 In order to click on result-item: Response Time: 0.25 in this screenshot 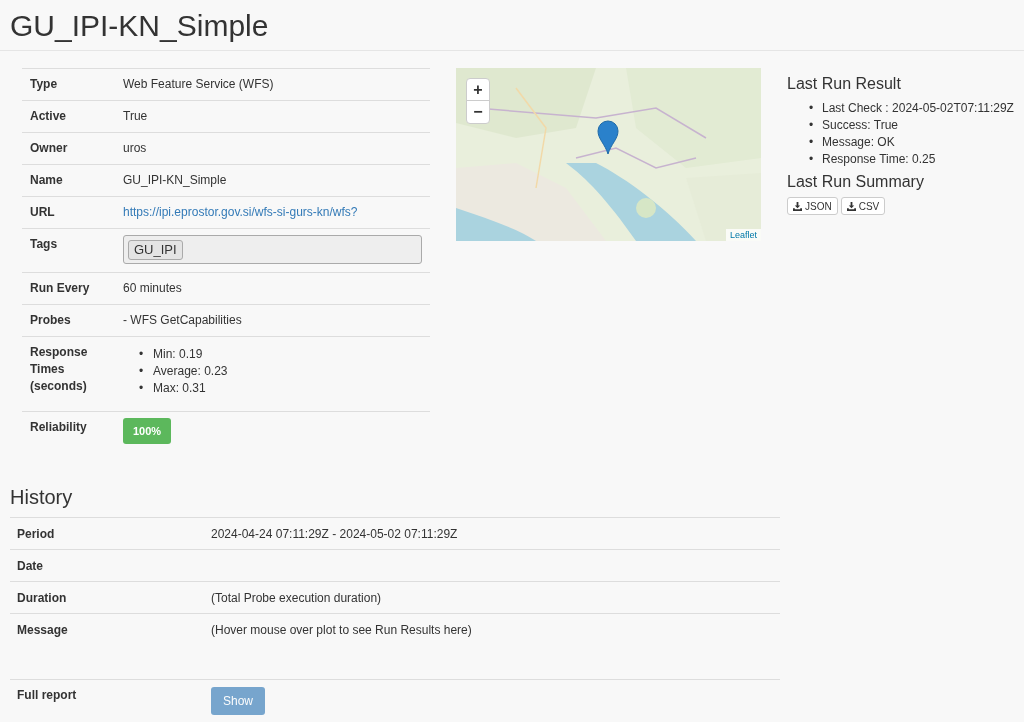, I will do `click(879, 159)`.